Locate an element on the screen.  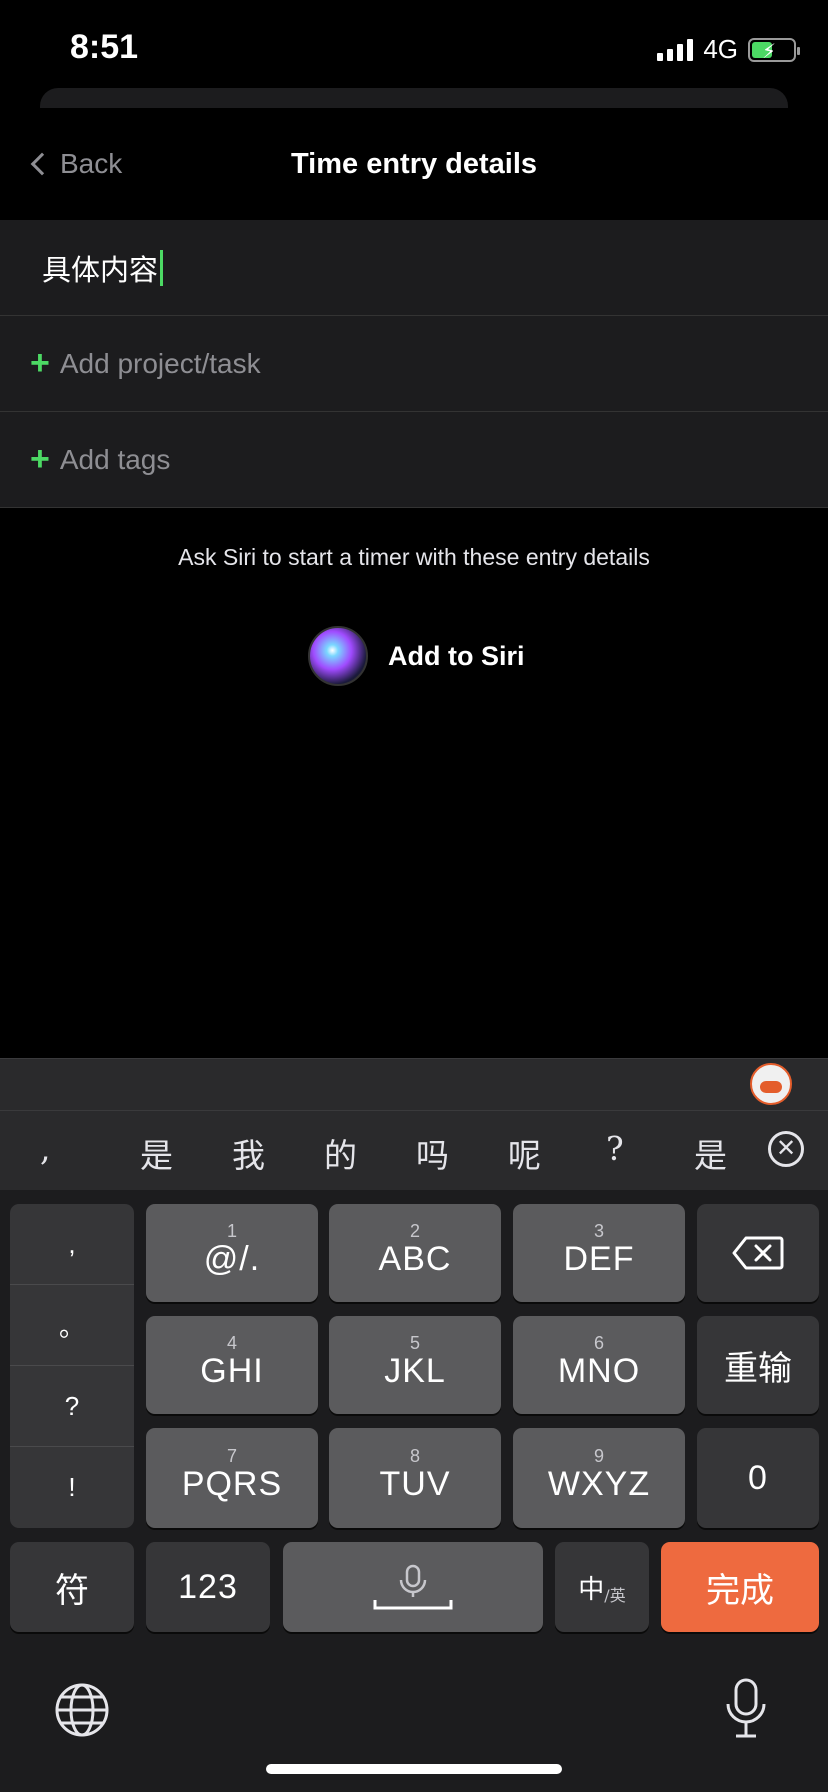
sheet-handle-area is located at coordinates (414, 98).